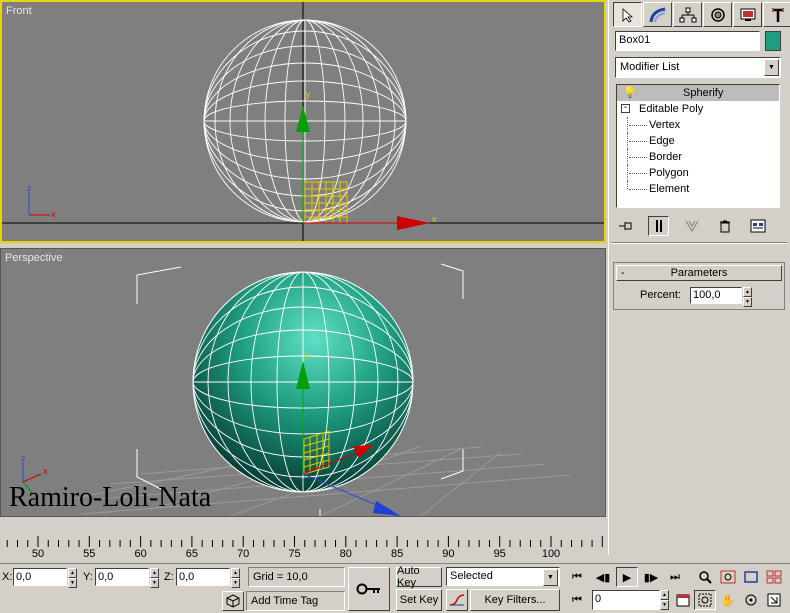  I want to click on time-ruler: 50 55 60 65 70 75 80 85 90 95 100, so click(303, 546).